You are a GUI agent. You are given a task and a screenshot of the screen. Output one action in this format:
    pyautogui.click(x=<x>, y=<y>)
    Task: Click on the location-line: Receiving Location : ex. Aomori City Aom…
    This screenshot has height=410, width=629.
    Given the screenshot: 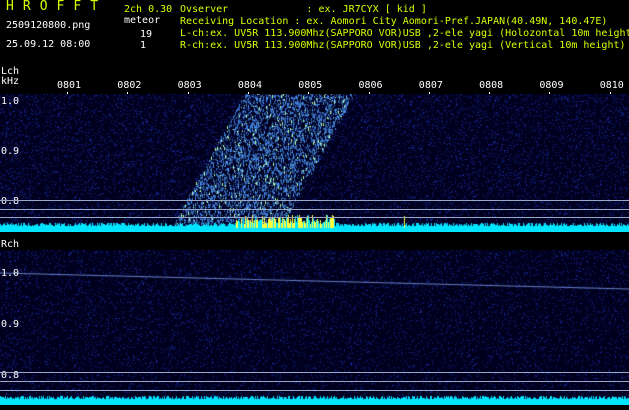 What is the action you would take?
    pyautogui.click(x=394, y=21)
    